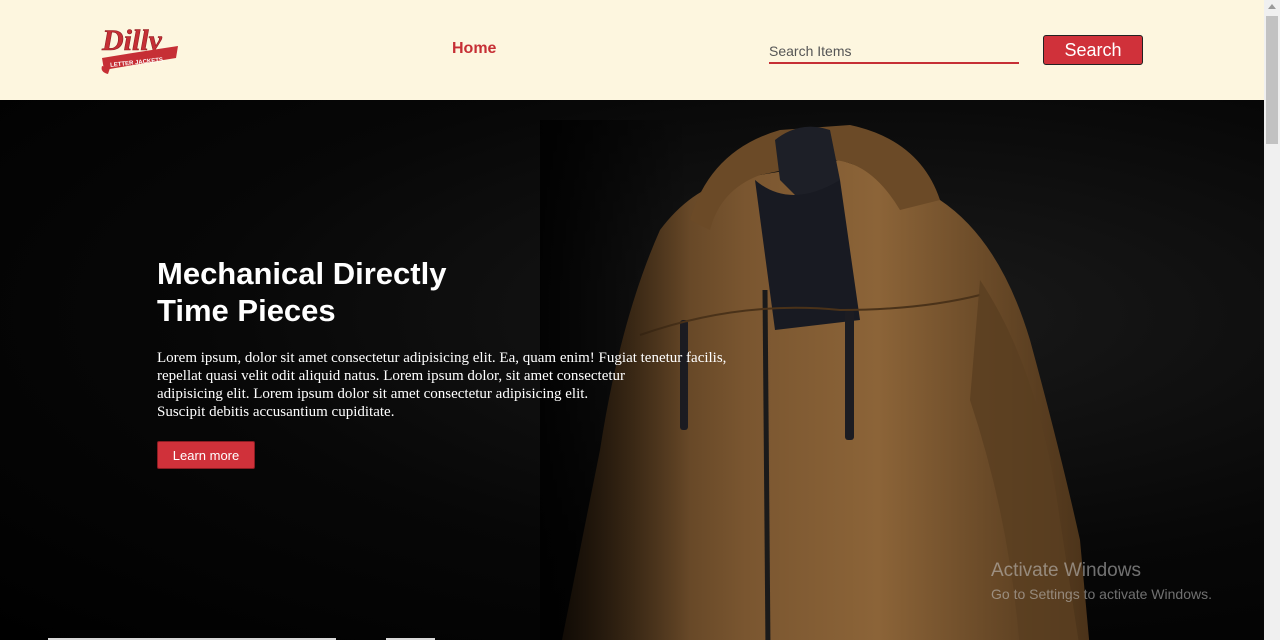 This screenshot has height=640, width=1280. I want to click on hero-title-line: Time Pieces, so click(246, 310).